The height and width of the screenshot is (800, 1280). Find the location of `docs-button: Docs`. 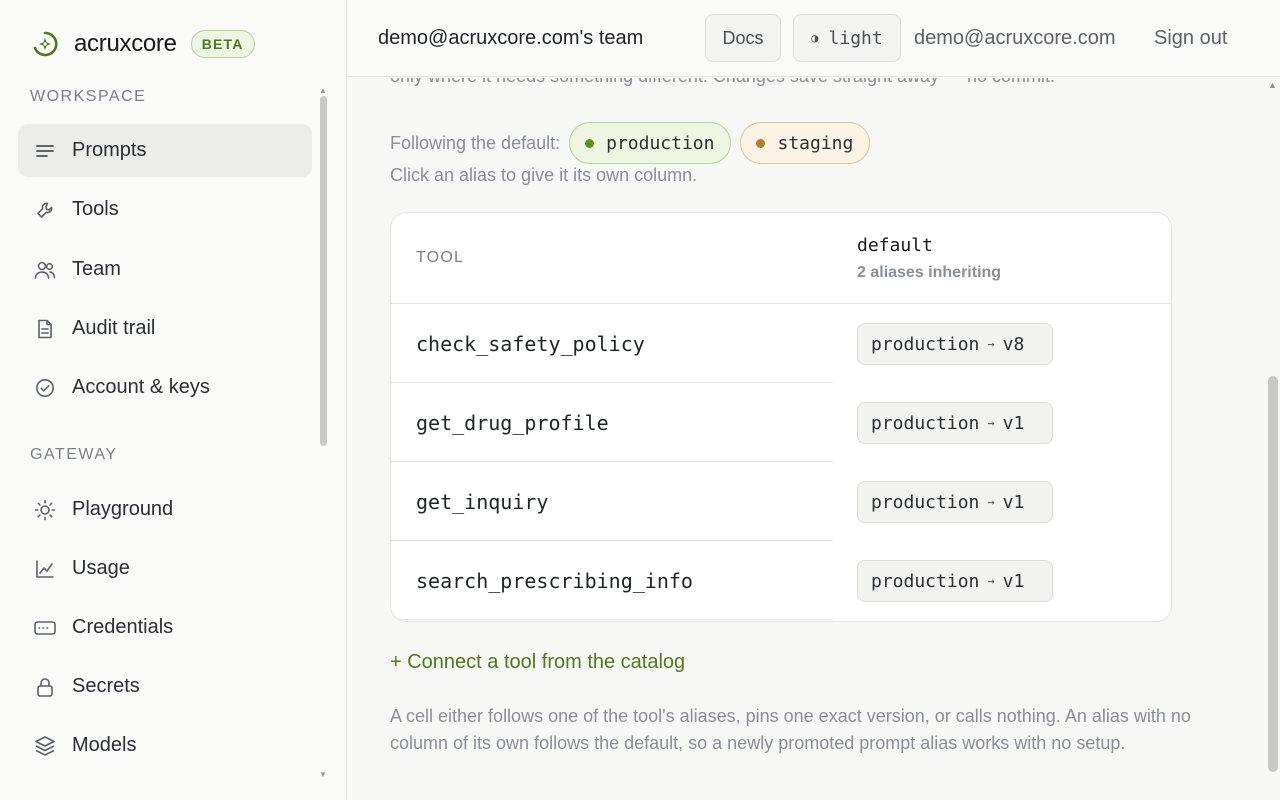

docs-button: Docs is located at coordinates (743, 38).